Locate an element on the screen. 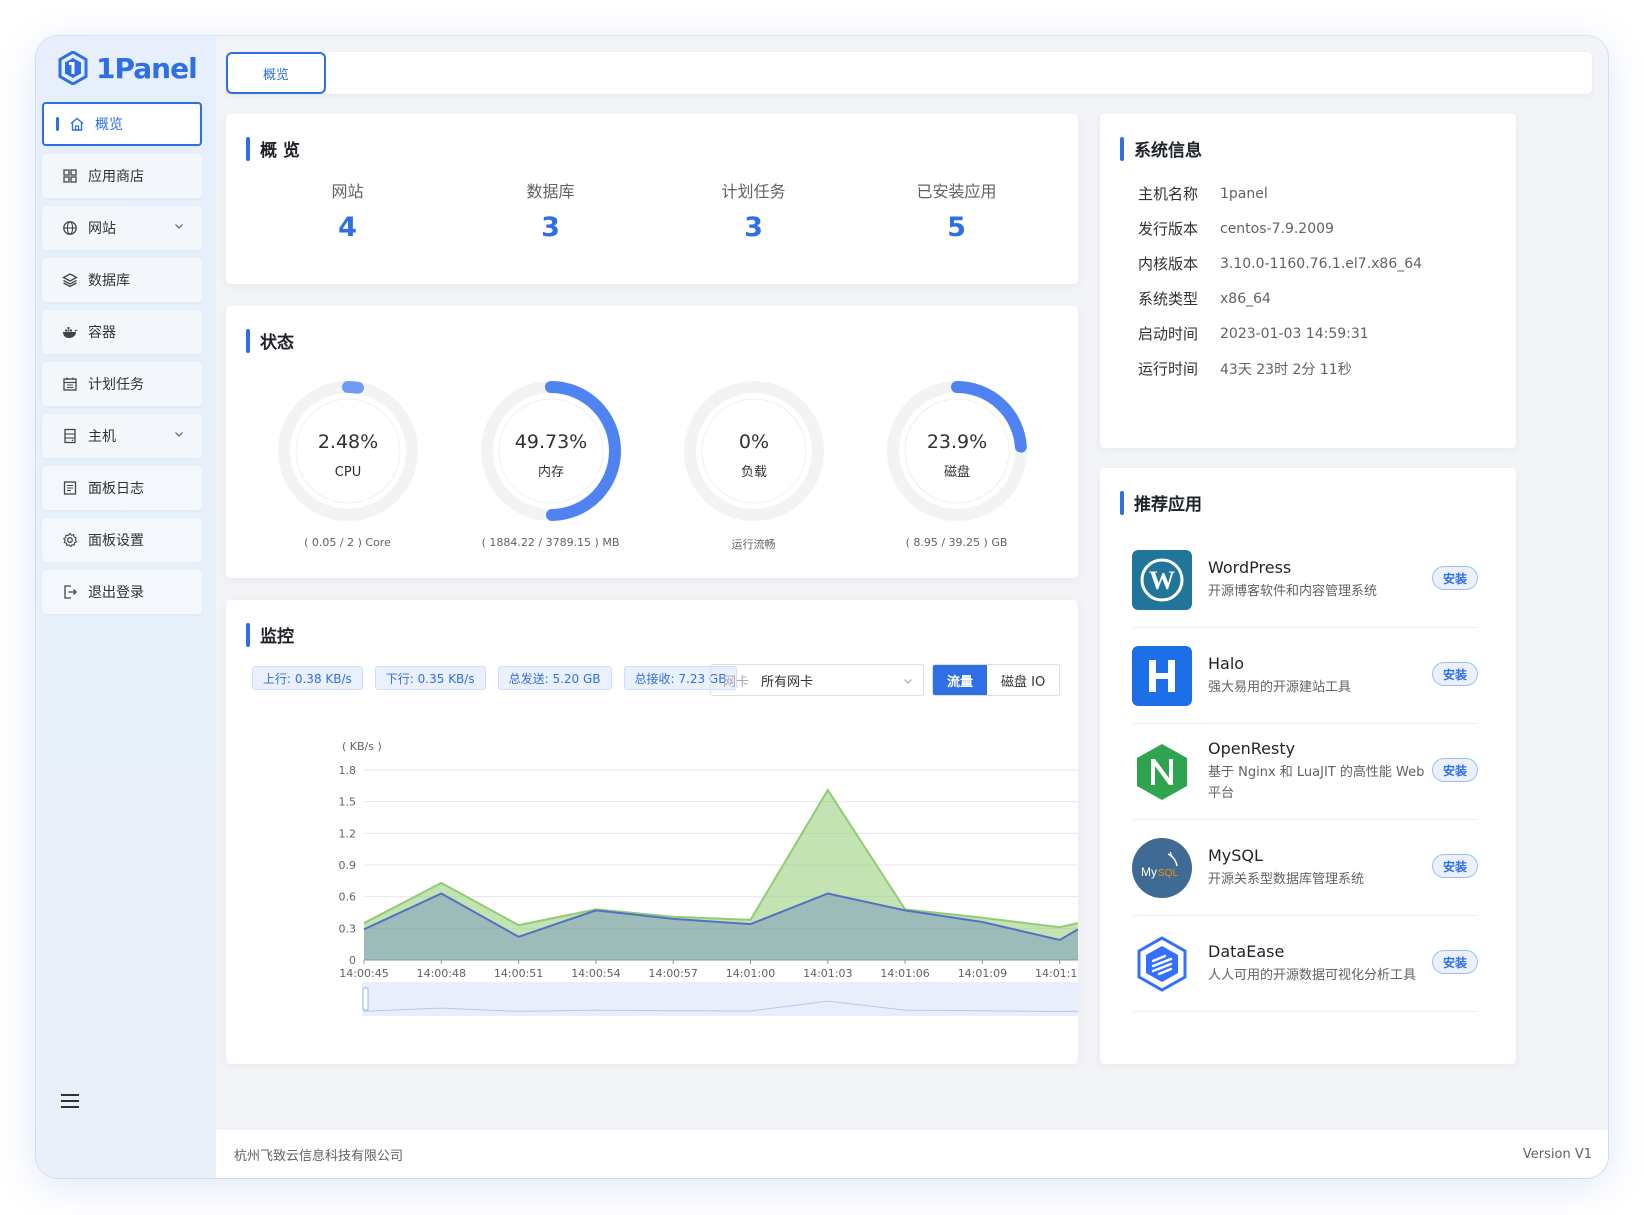 This screenshot has height=1215, width=1644. status-title: 状态 is located at coordinates (277, 343).